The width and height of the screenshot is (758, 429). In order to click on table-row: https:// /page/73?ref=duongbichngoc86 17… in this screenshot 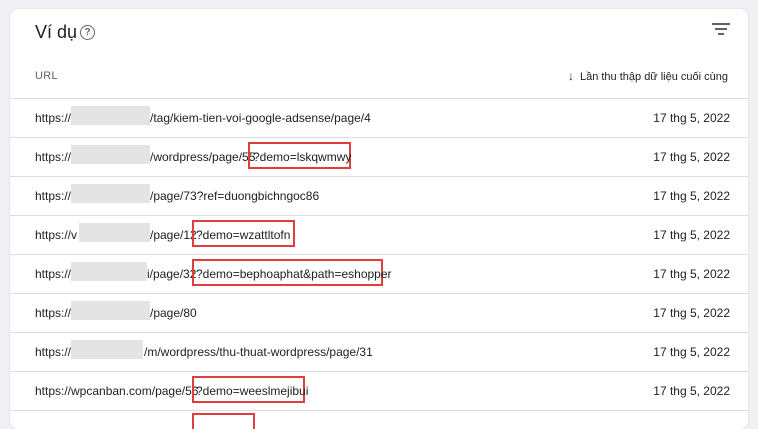, I will do `click(379, 195)`.